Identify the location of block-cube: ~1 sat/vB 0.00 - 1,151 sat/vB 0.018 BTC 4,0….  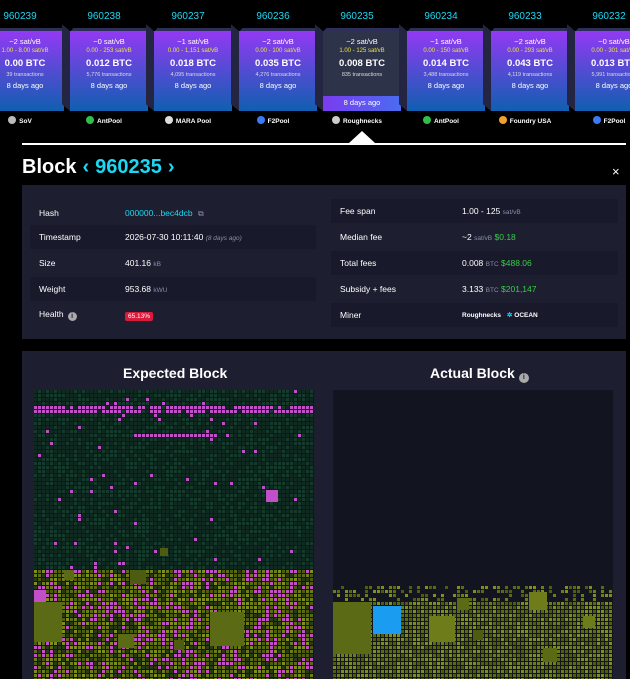
(191, 68).